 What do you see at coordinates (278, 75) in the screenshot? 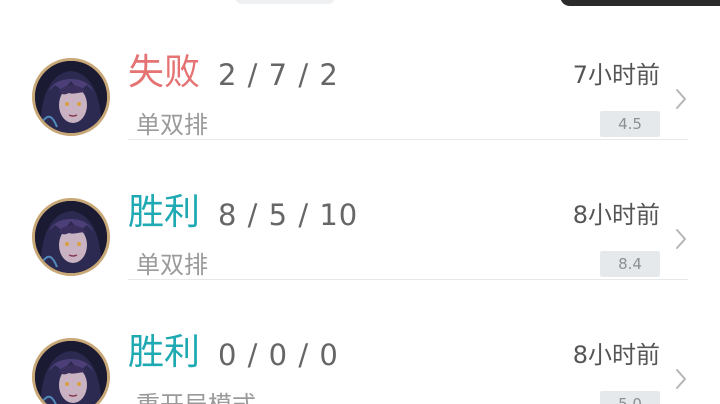
I see `kda-stats: 2 / 7 / 2` at bounding box center [278, 75].